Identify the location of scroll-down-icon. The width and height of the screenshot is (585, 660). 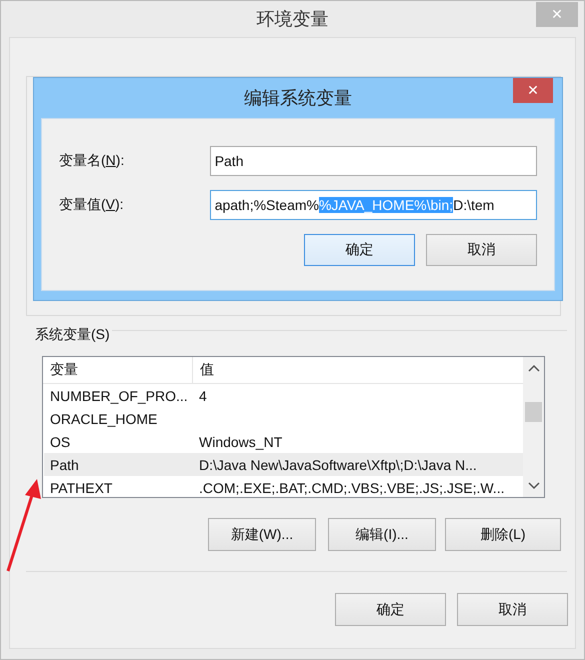
(534, 486).